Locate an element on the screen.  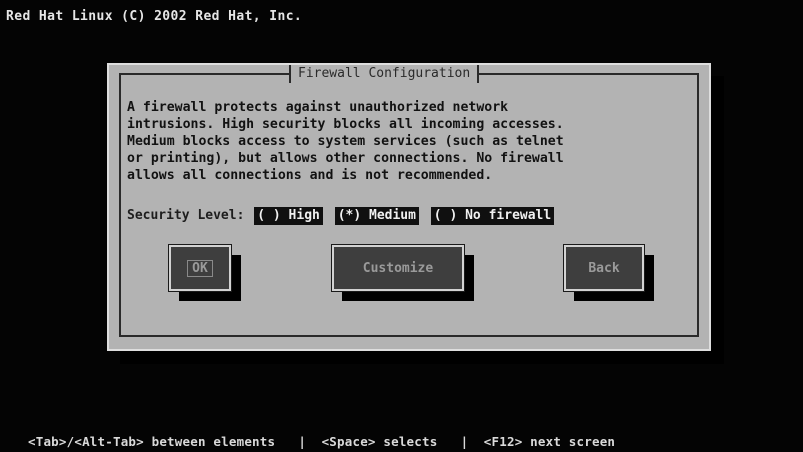
dialog-title: Firewall Configuration is located at coordinates (384, 74).